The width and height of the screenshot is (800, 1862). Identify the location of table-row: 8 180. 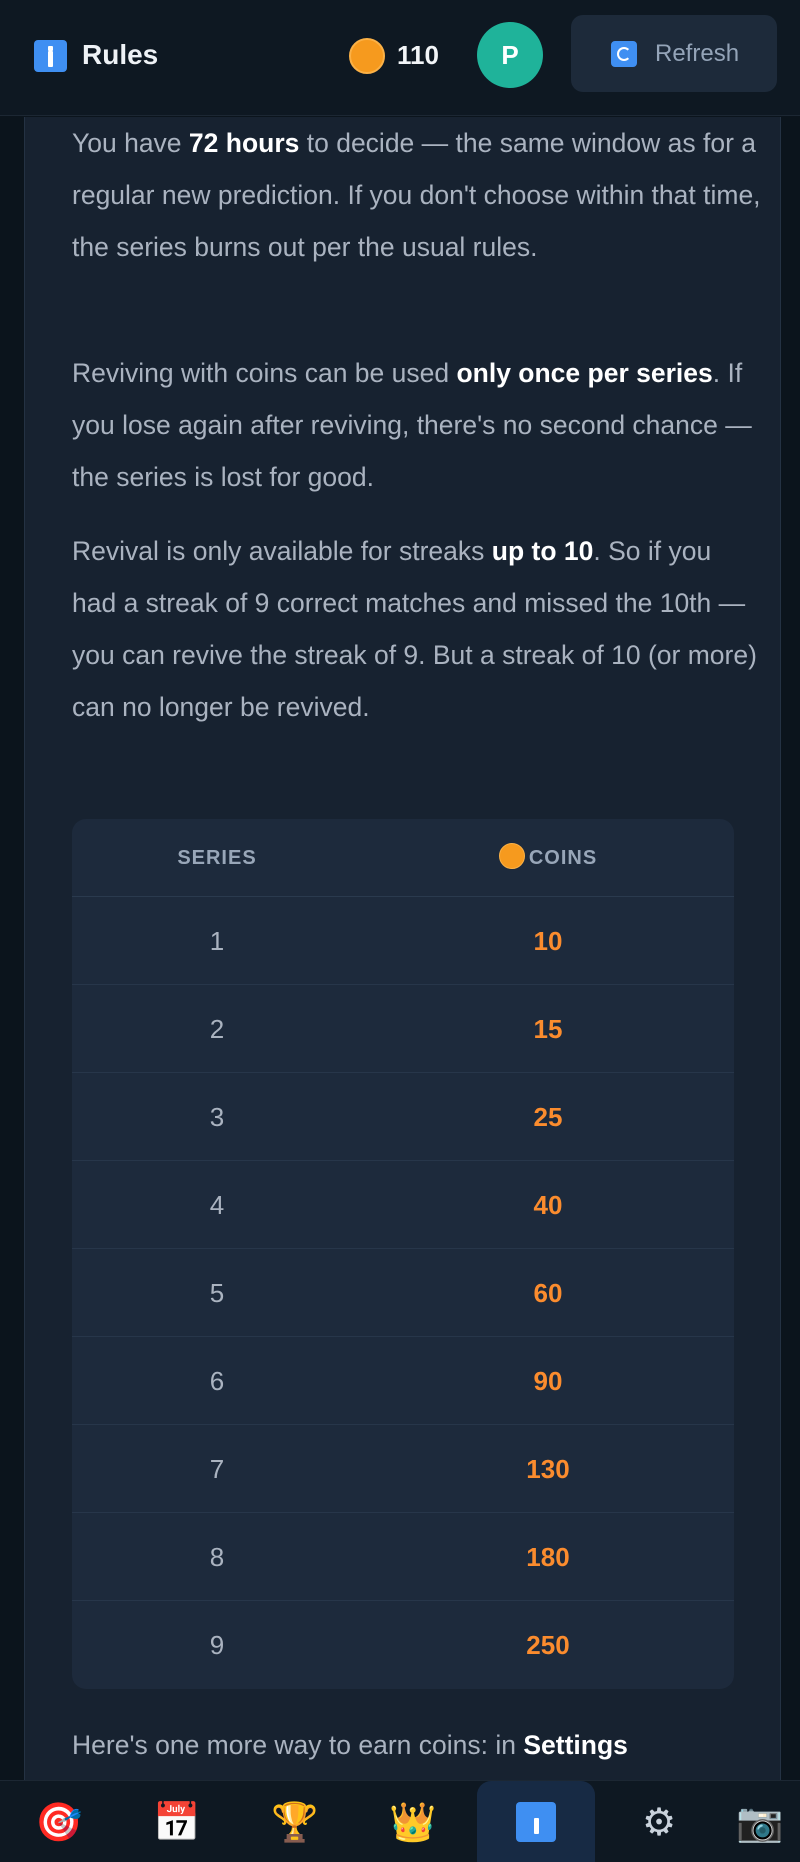
(403, 1557).